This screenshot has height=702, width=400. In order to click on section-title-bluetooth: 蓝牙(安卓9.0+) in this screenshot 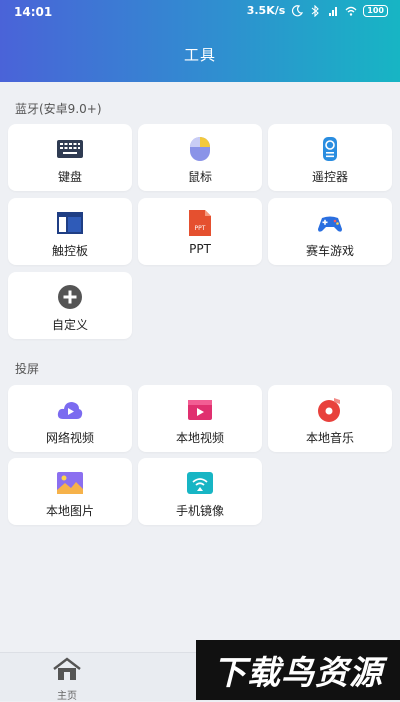, I will do `click(58, 109)`.